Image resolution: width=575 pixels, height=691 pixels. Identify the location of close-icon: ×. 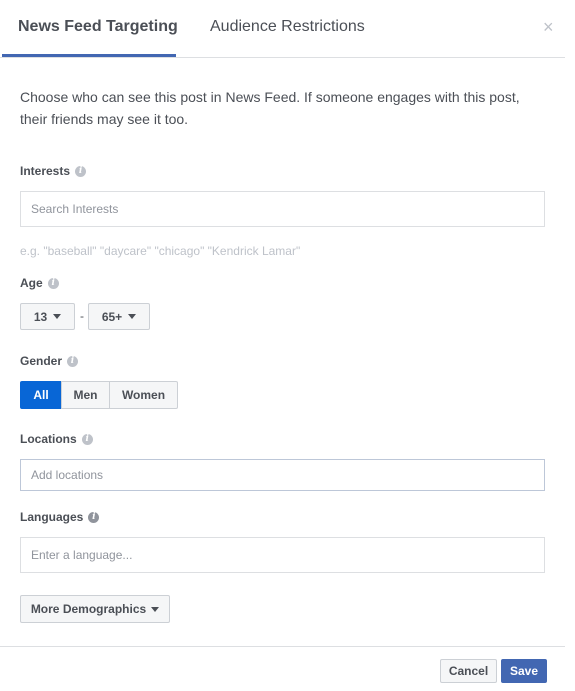
(548, 27).